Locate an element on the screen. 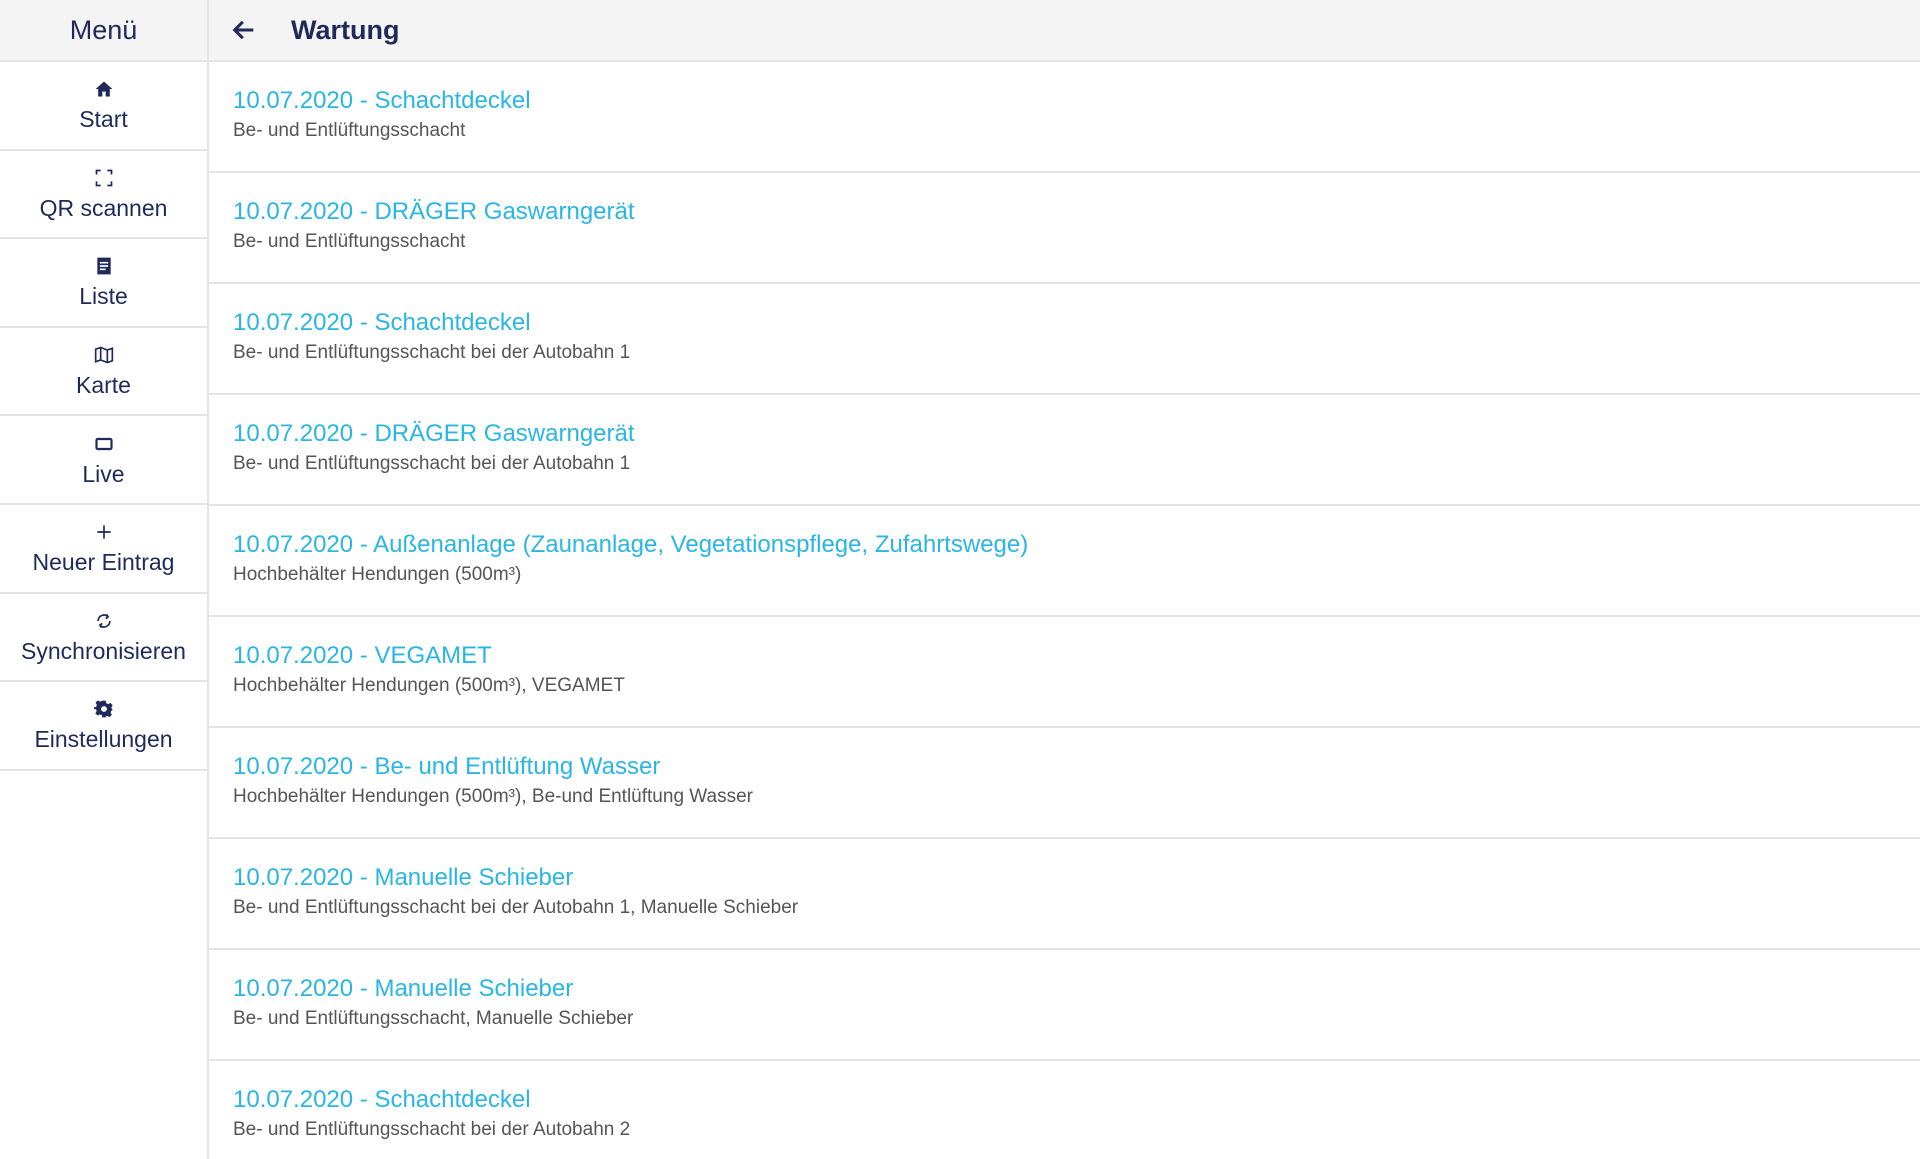 Image resolution: width=1920 pixels, height=1159 pixels. sidebar-item-synchronisieren: Synchronisieren is located at coordinates (103, 638).